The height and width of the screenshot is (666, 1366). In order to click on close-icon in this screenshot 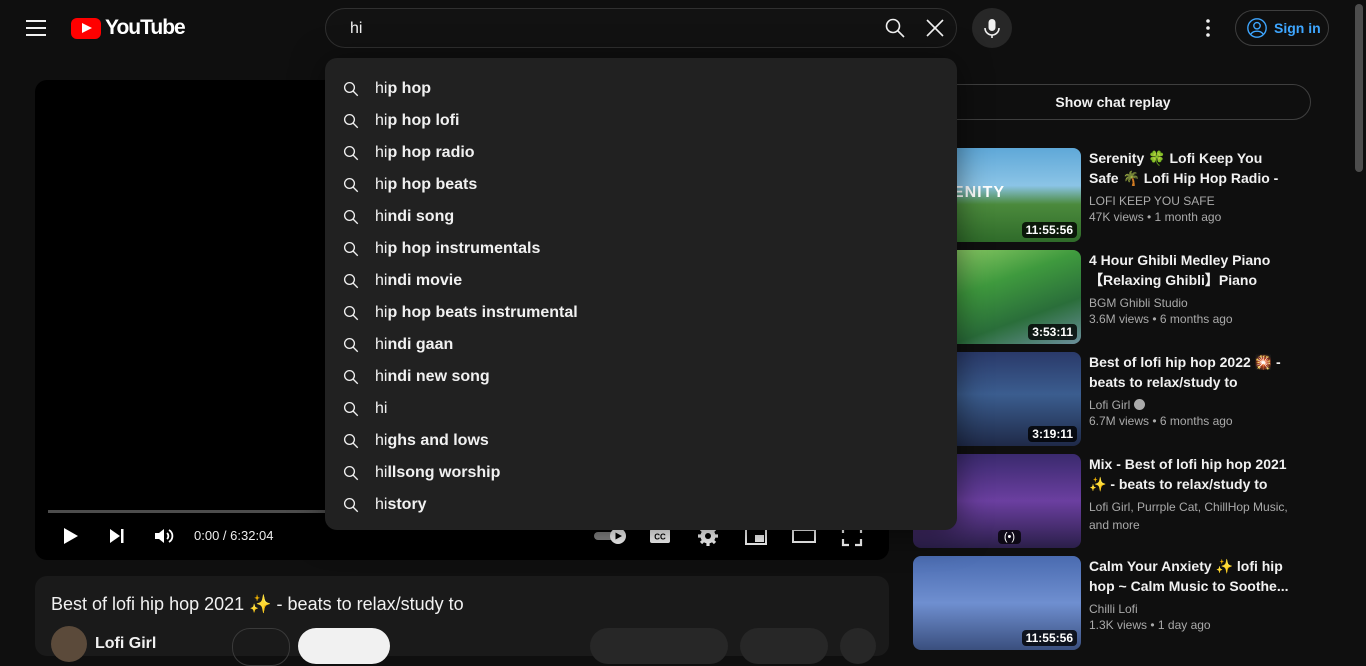, I will do `click(935, 28)`.